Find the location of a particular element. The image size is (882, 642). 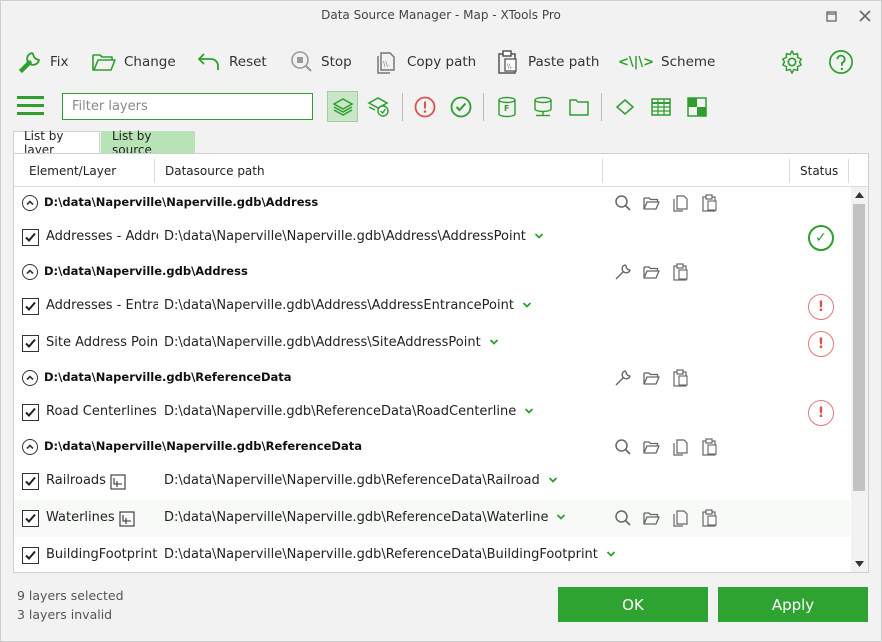

raster-button is located at coordinates (696, 106).